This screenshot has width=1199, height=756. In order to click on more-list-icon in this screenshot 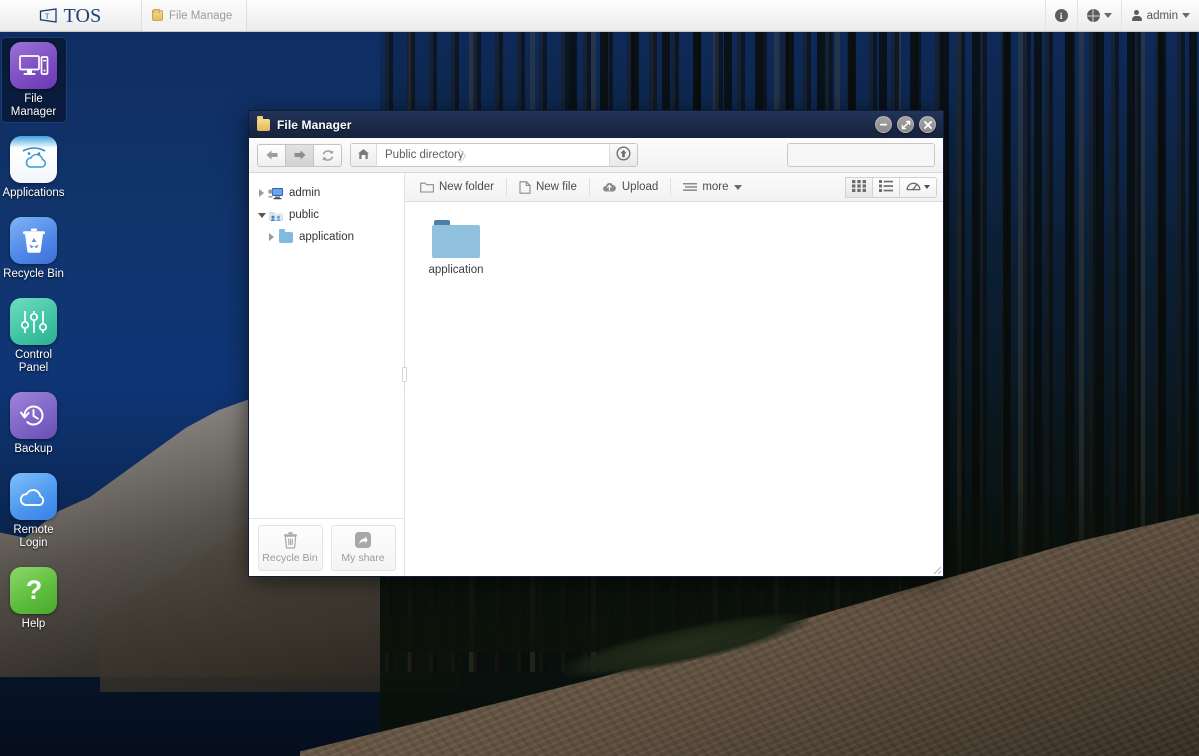, I will do `click(690, 187)`.